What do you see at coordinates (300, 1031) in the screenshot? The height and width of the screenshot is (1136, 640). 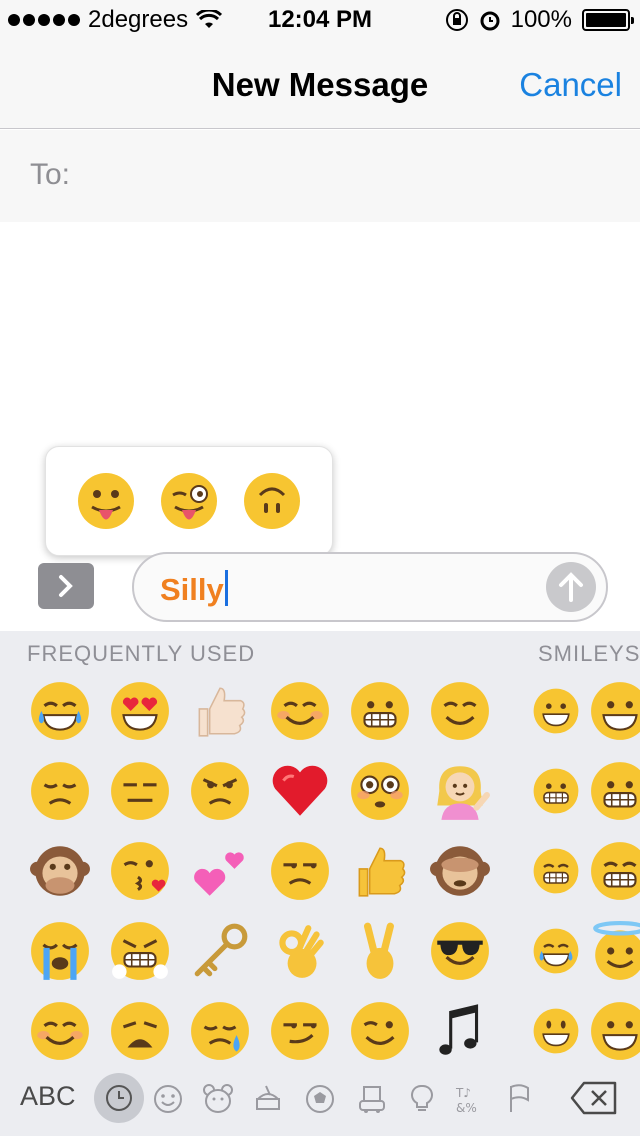 I see `smirk-emoji` at bounding box center [300, 1031].